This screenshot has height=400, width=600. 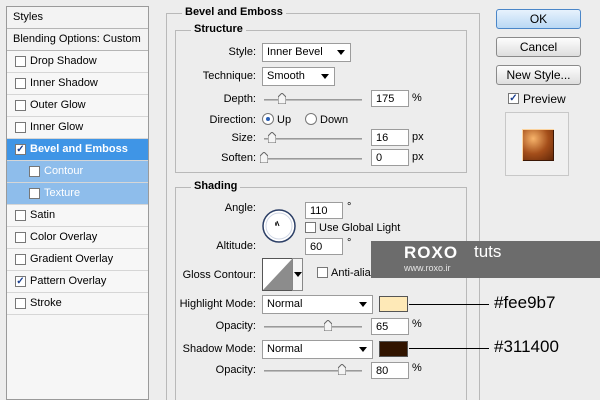 I want to click on roxo-watermark: ROXO tuts www.roxo.ir, so click(x=485, y=259).